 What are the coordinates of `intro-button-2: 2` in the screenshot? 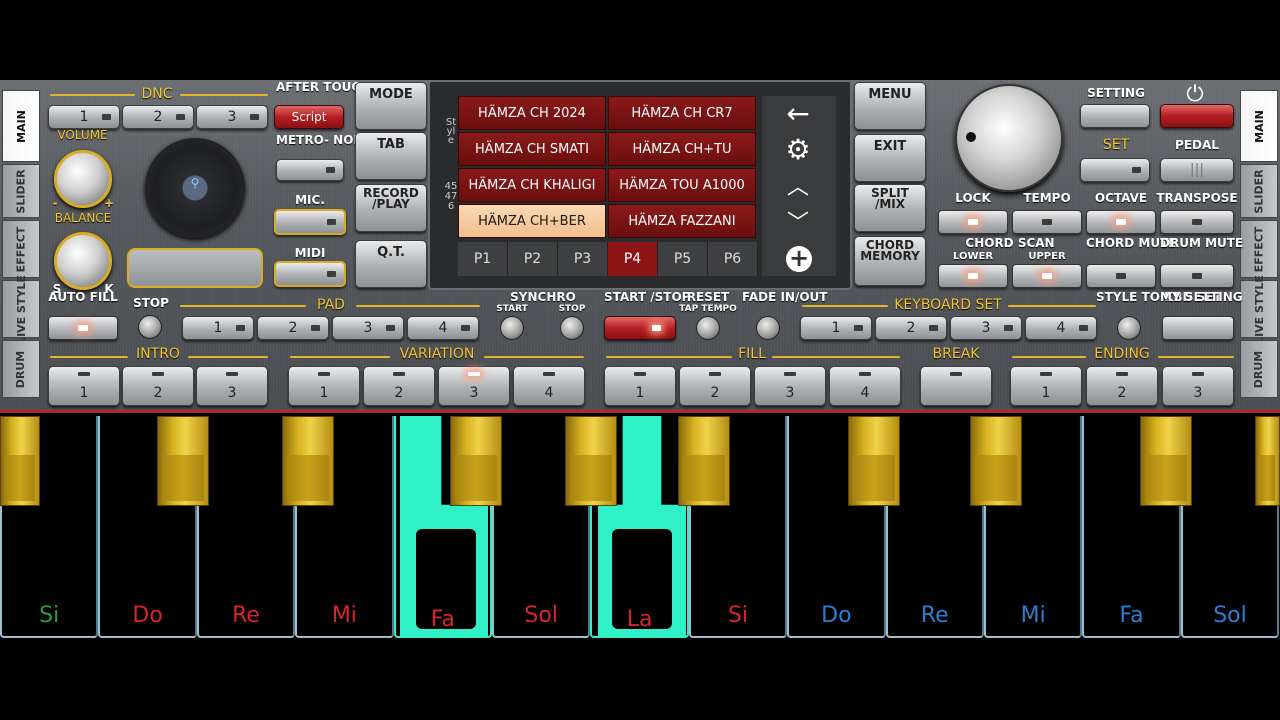 It's located at (158, 386).